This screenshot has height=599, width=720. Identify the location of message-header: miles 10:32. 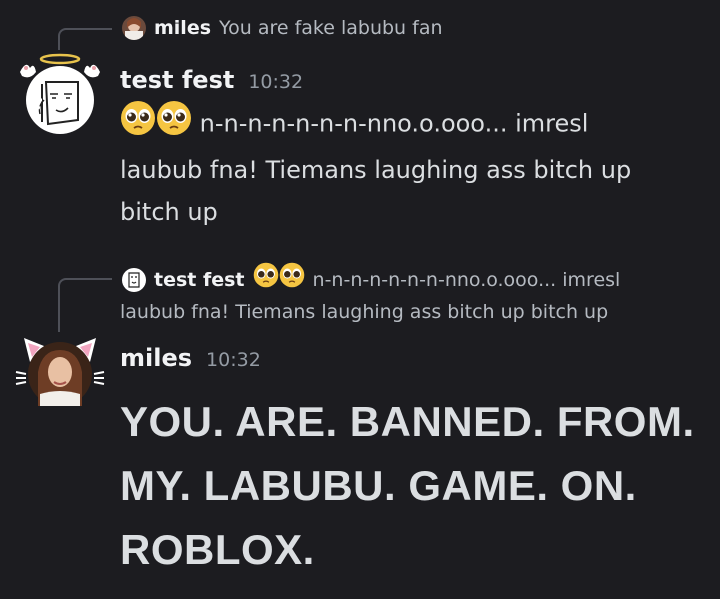
(190, 358).